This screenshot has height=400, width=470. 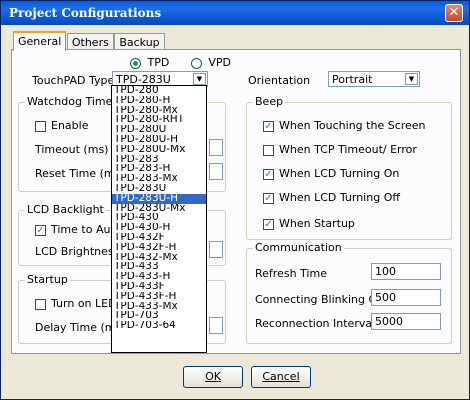 I want to click on tpd-radio, so click(x=135, y=63).